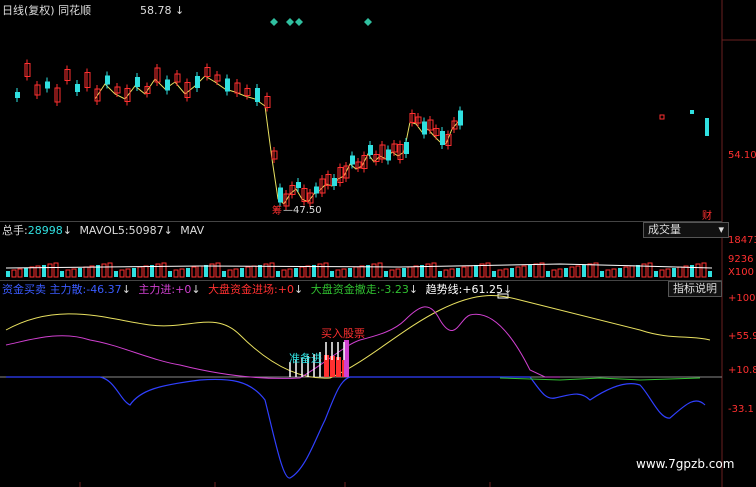 Image resolution: width=756 pixels, height=487 pixels. What do you see at coordinates (24, 289) in the screenshot?
I see `indicator-name: 资金买卖` at bounding box center [24, 289].